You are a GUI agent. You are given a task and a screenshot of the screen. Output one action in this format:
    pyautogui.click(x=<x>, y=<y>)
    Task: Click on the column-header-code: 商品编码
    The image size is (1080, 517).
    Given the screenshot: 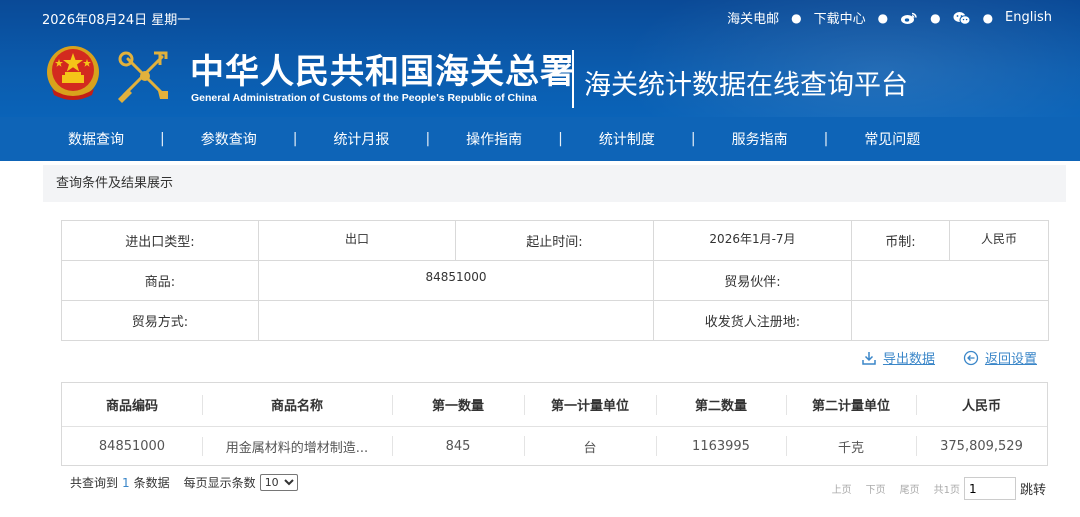 What is the action you would take?
    pyautogui.click(x=131, y=406)
    